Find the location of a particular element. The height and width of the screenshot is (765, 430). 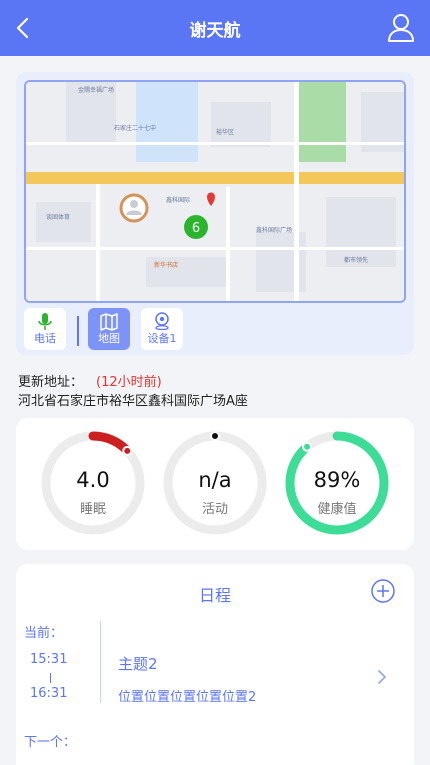

sleep-stat: 4.0 睡眠 is located at coordinates (93, 483).